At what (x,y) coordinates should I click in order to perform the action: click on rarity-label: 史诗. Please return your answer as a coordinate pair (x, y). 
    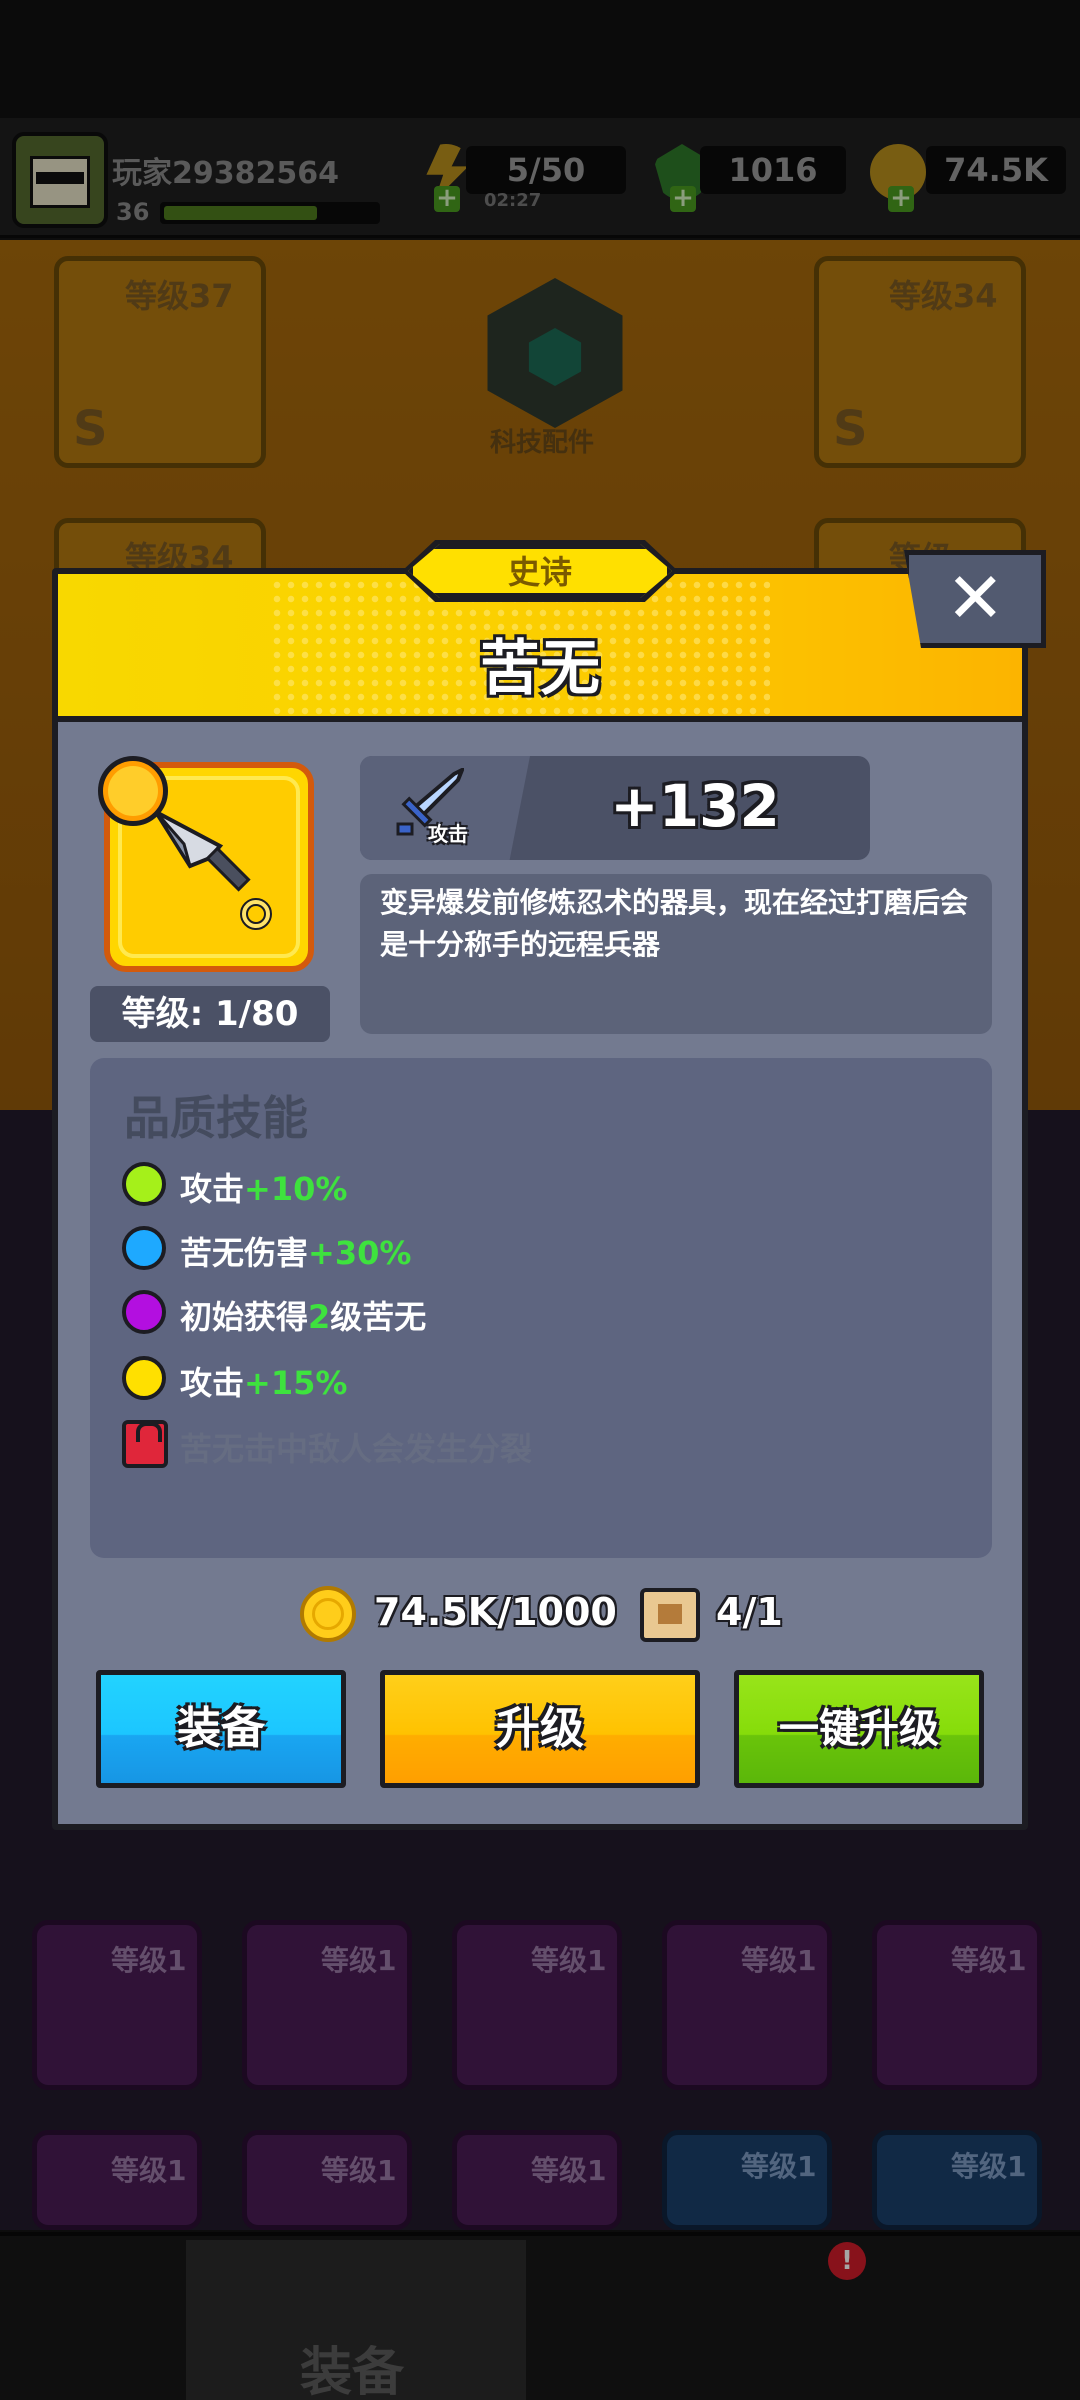
    Looking at the image, I should click on (539, 572).